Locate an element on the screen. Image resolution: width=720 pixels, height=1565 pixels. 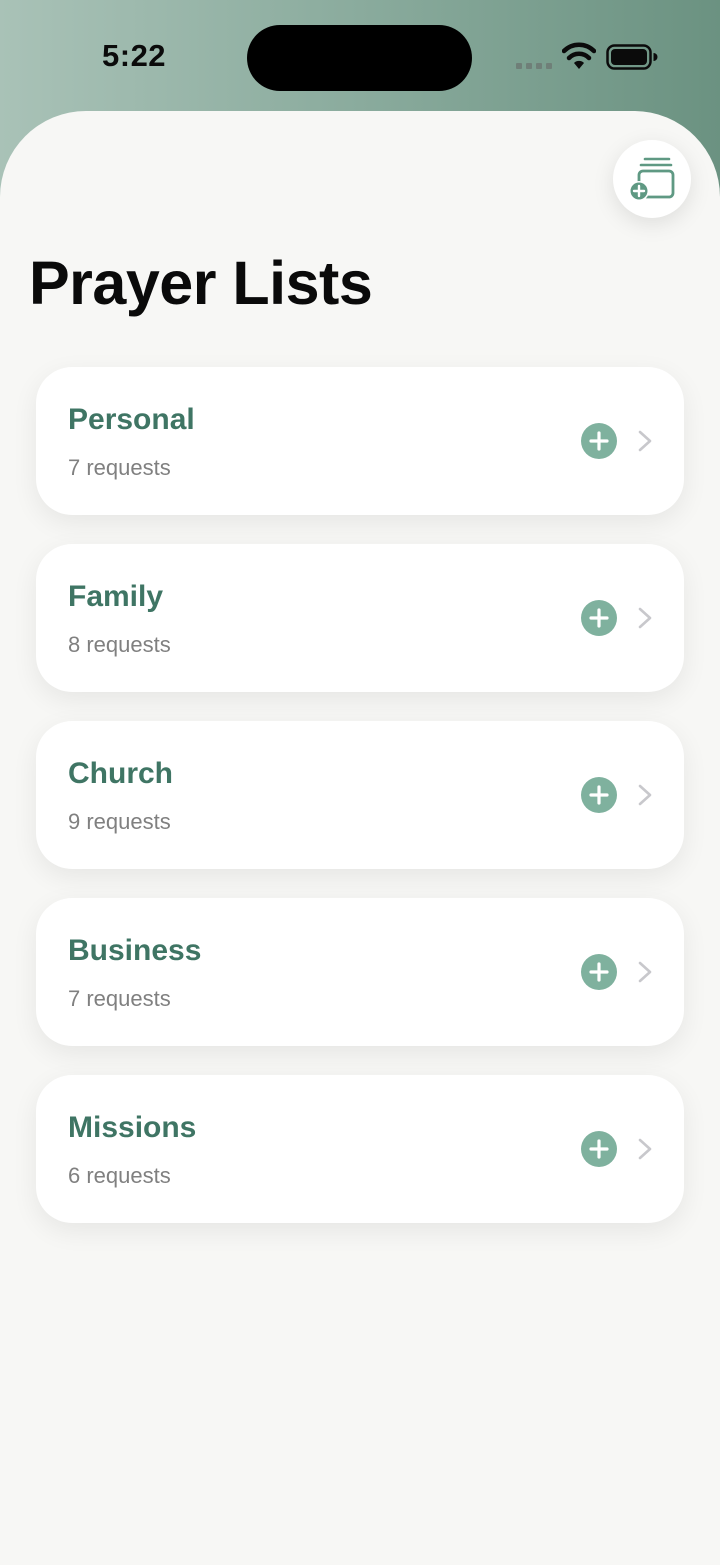
status-bar: 5:22 is located at coordinates (360, 56).